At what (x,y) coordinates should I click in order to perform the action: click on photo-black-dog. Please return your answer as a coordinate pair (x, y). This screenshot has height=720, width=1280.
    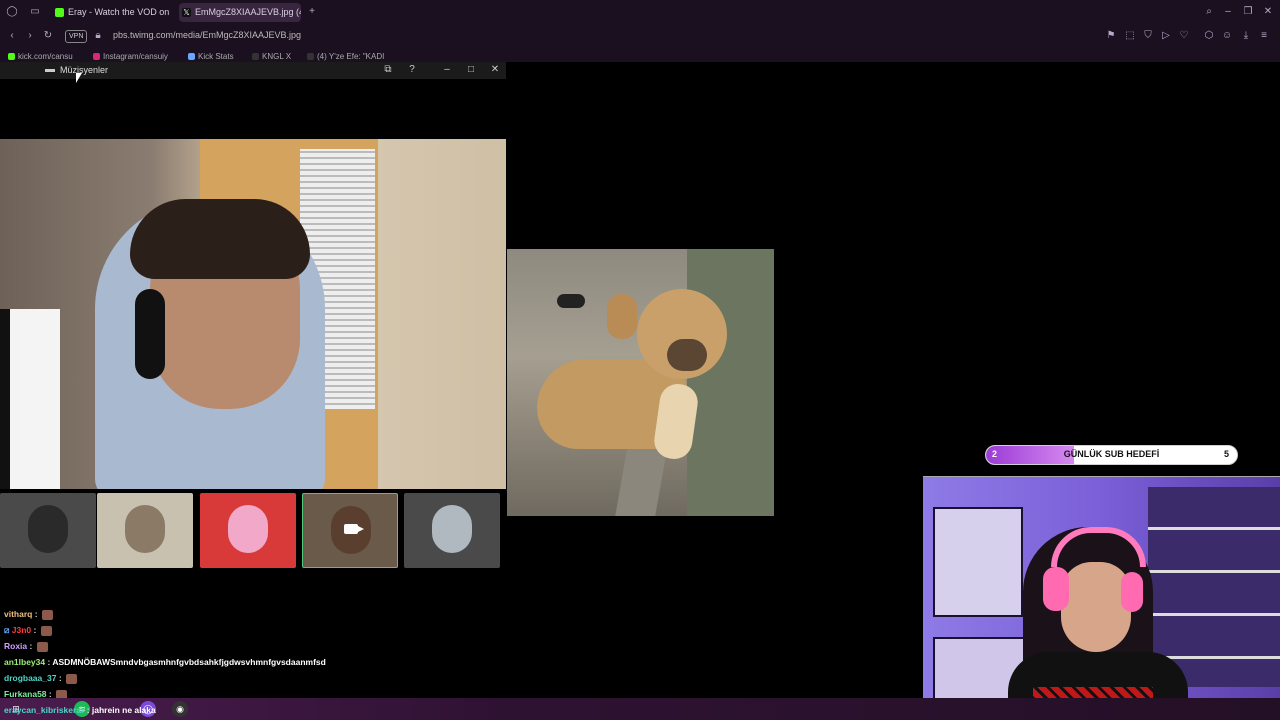
    Looking at the image, I should click on (571, 301).